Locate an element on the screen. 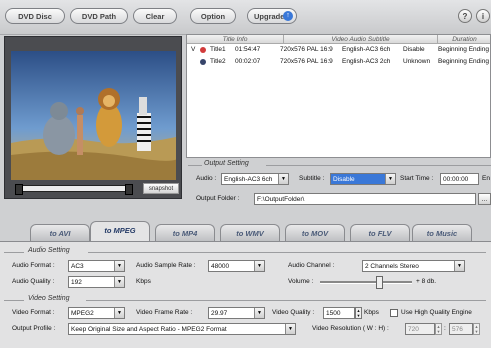  video-frame-rate-label: Video Frame Rate : is located at coordinates (164, 312).